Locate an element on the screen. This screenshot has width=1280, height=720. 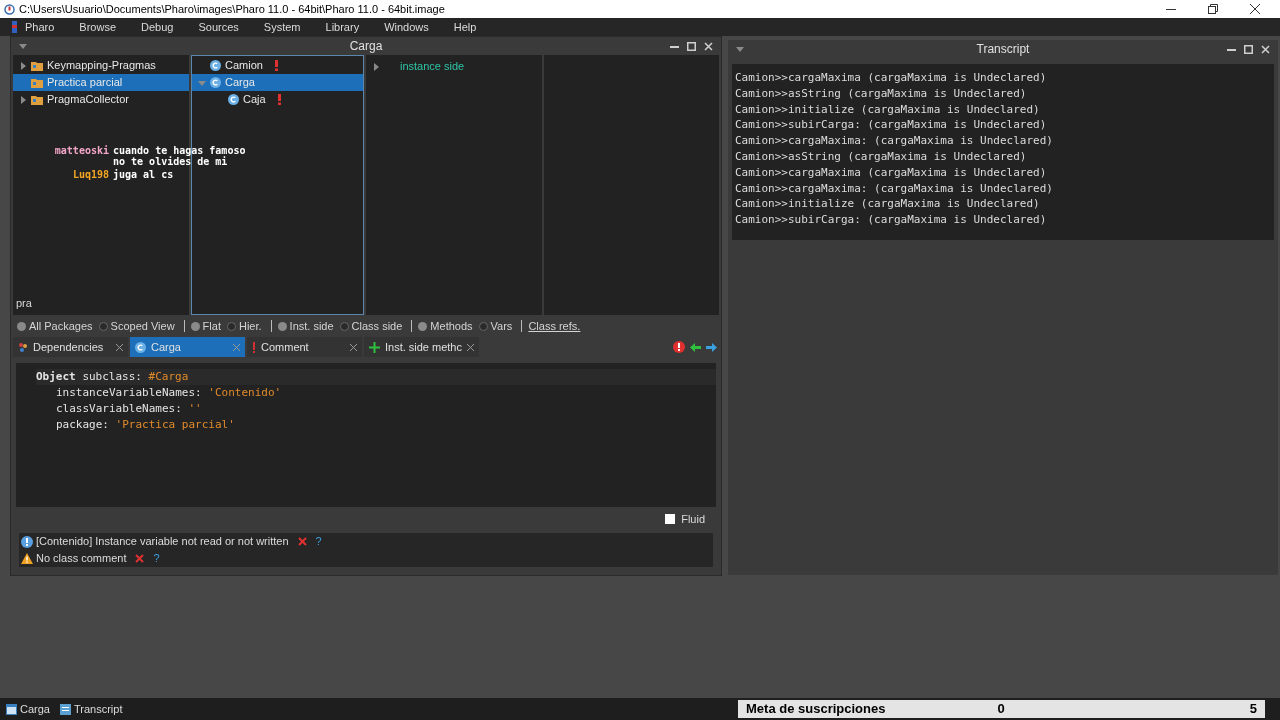
code-line: instanceVariableNames: 'Contenido' is located at coordinates (169, 393).